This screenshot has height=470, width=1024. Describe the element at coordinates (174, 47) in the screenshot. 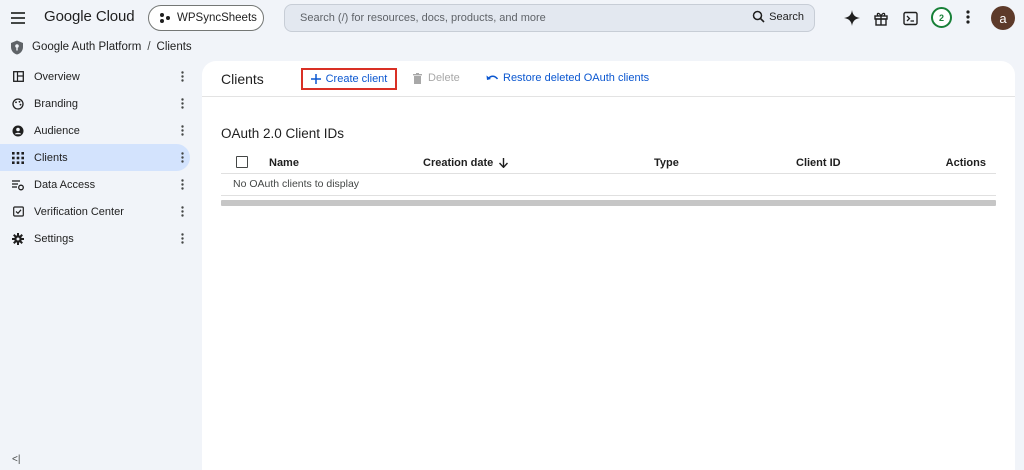

I see `breadcrumb-current: Clients` at that location.